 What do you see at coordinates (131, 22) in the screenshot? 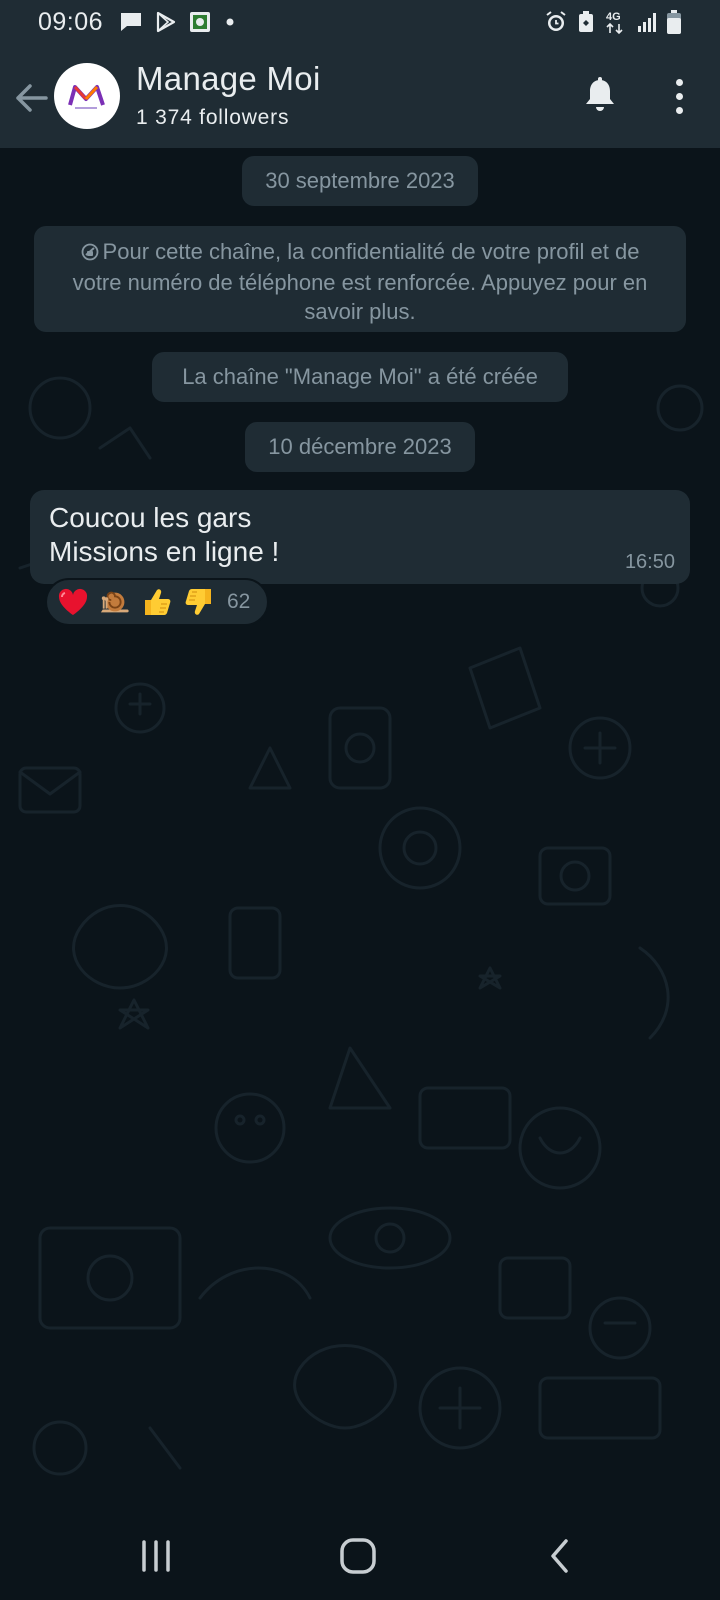
I see `message-icon` at bounding box center [131, 22].